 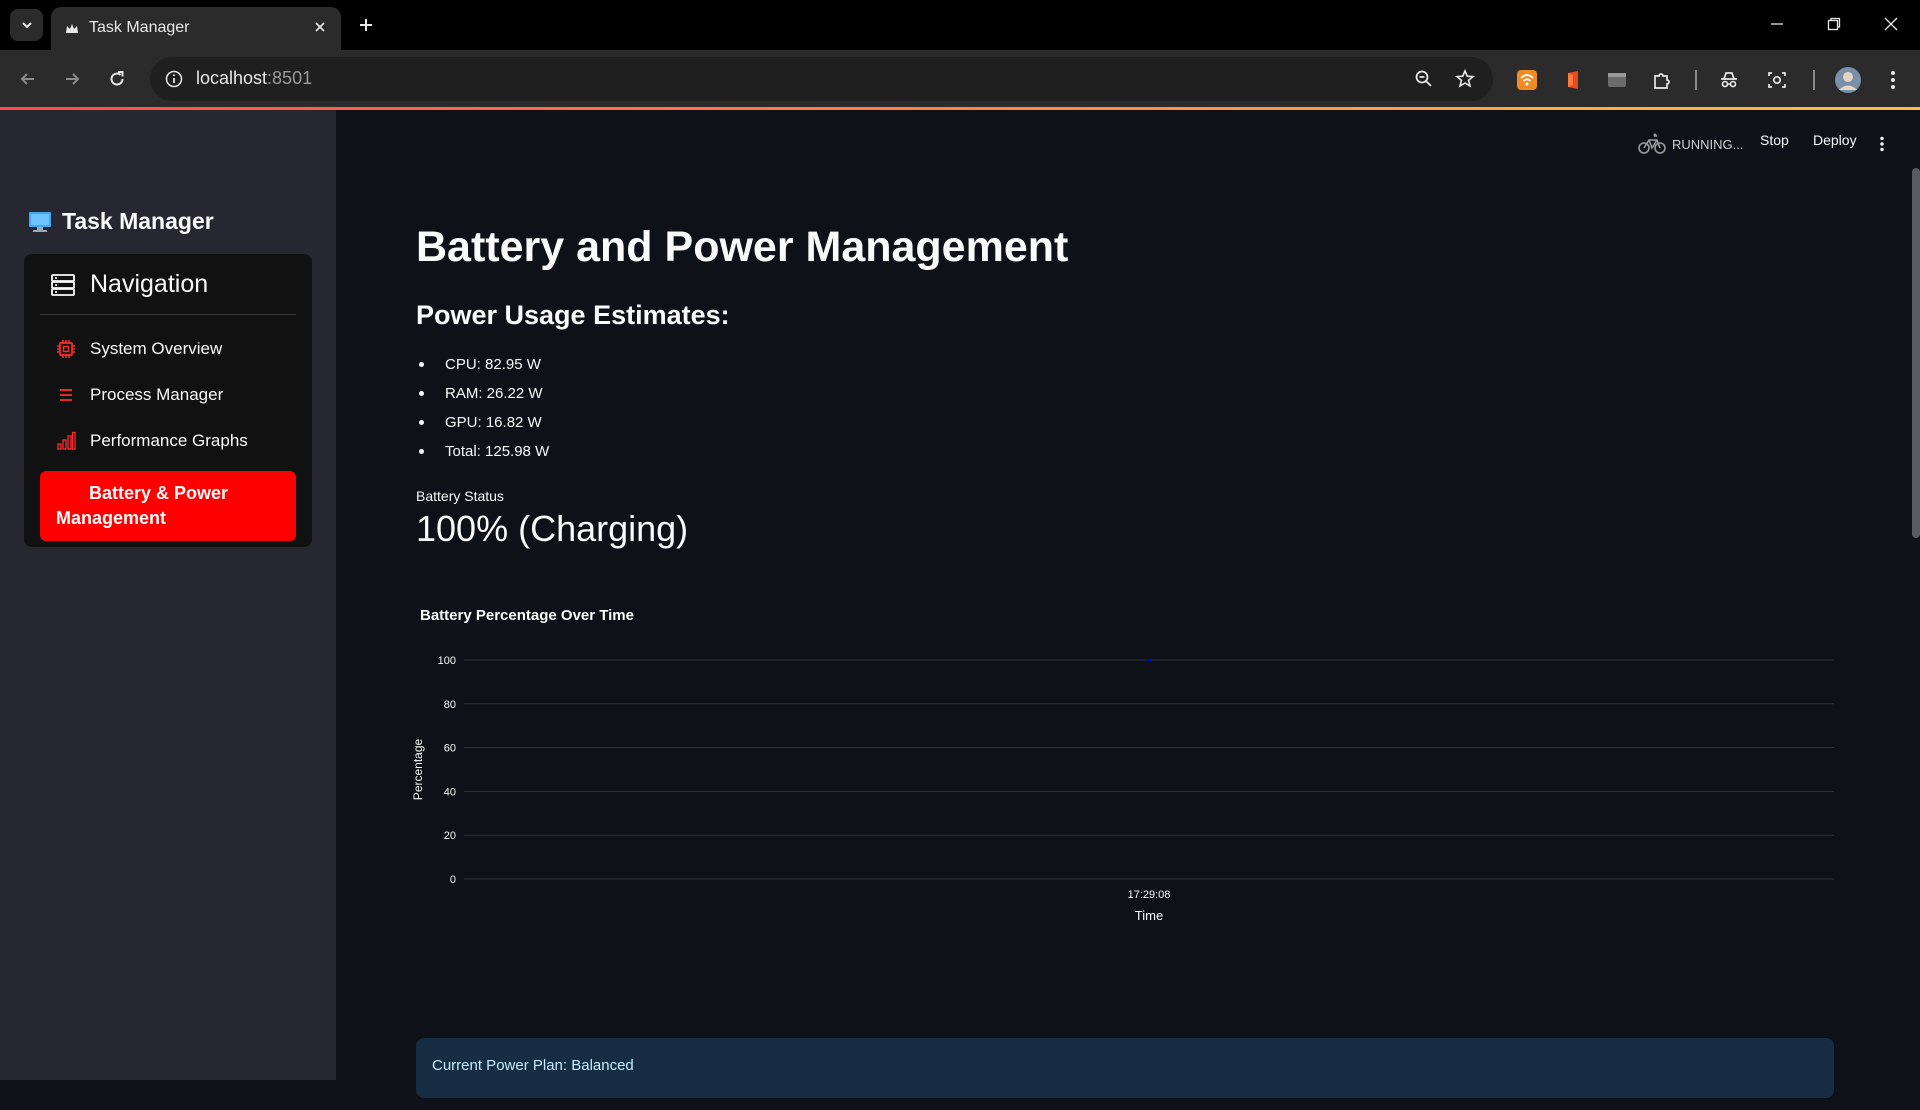 What do you see at coordinates (1662, 80) in the screenshot?
I see `extensions-puzzle-icon` at bounding box center [1662, 80].